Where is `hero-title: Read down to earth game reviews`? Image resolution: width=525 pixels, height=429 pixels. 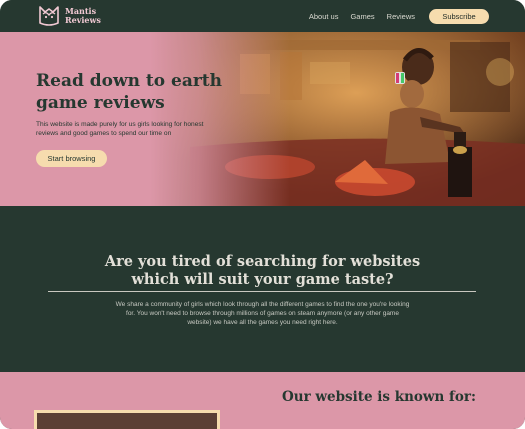 hero-title: Read down to earth game reviews is located at coordinates (129, 92).